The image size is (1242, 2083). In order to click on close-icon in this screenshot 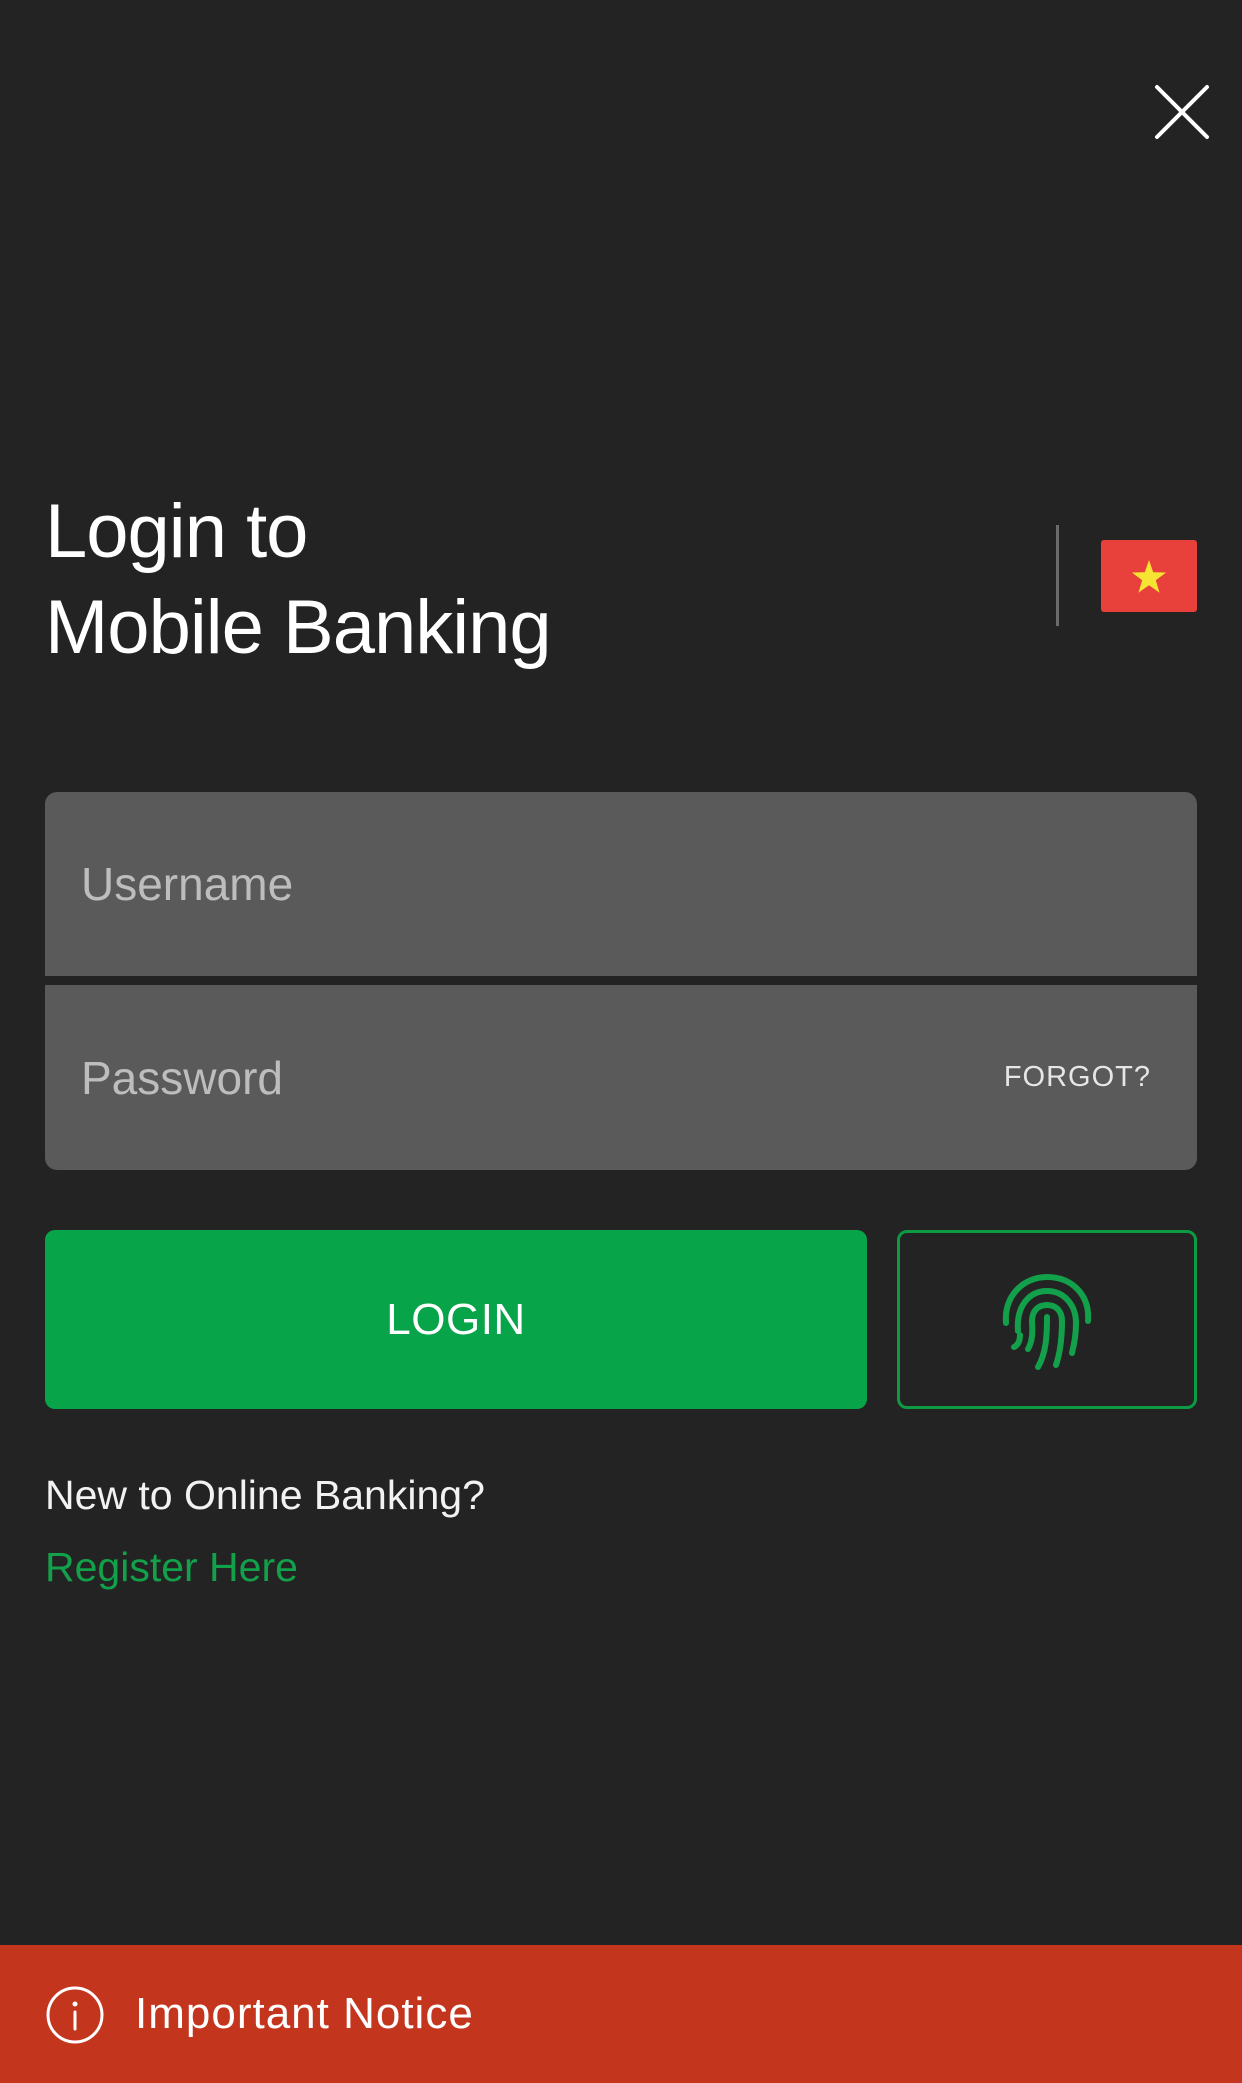, I will do `click(1182, 112)`.